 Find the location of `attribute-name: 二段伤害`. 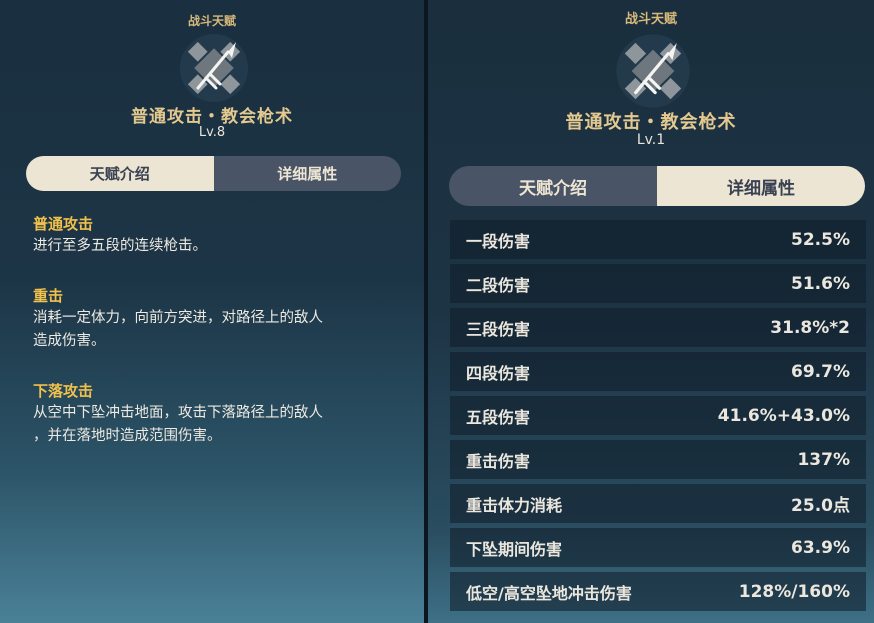

attribute-name: 二段伤害 is located at coordinates (498, 285).